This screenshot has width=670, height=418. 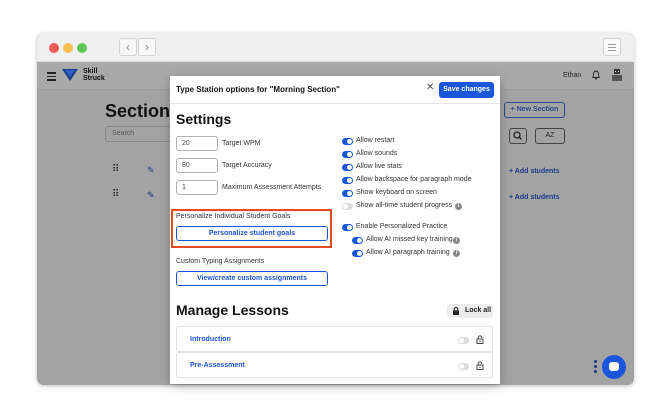 What do you see at coordinates (402, 226) in the screenshot?
I see `setting-toggle-label: Enable Personalized Practice` at bounding box center [402, 226].